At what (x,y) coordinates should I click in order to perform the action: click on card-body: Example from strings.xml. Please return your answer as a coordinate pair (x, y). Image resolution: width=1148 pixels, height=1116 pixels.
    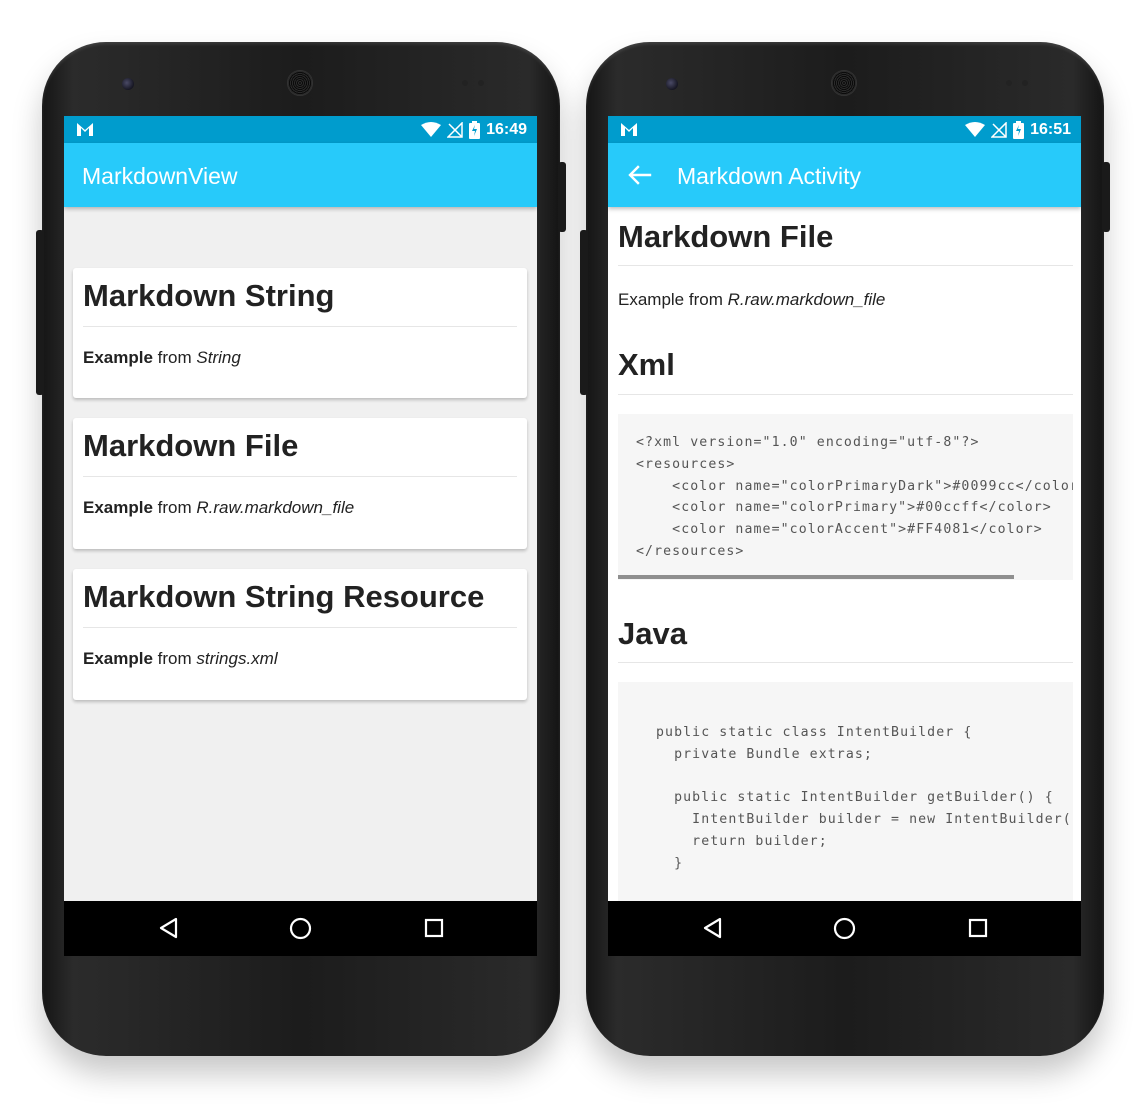
    Looking at the image, I should click on (180, 659).